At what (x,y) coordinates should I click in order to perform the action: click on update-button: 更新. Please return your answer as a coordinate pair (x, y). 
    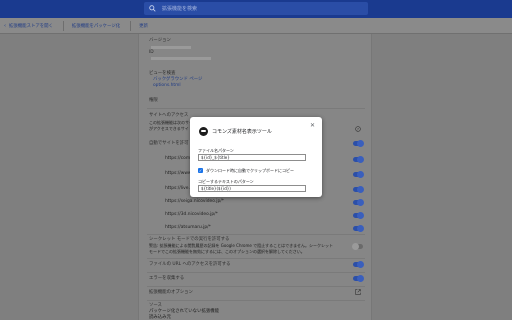
    Looking at the image, I should click on (143, 26).